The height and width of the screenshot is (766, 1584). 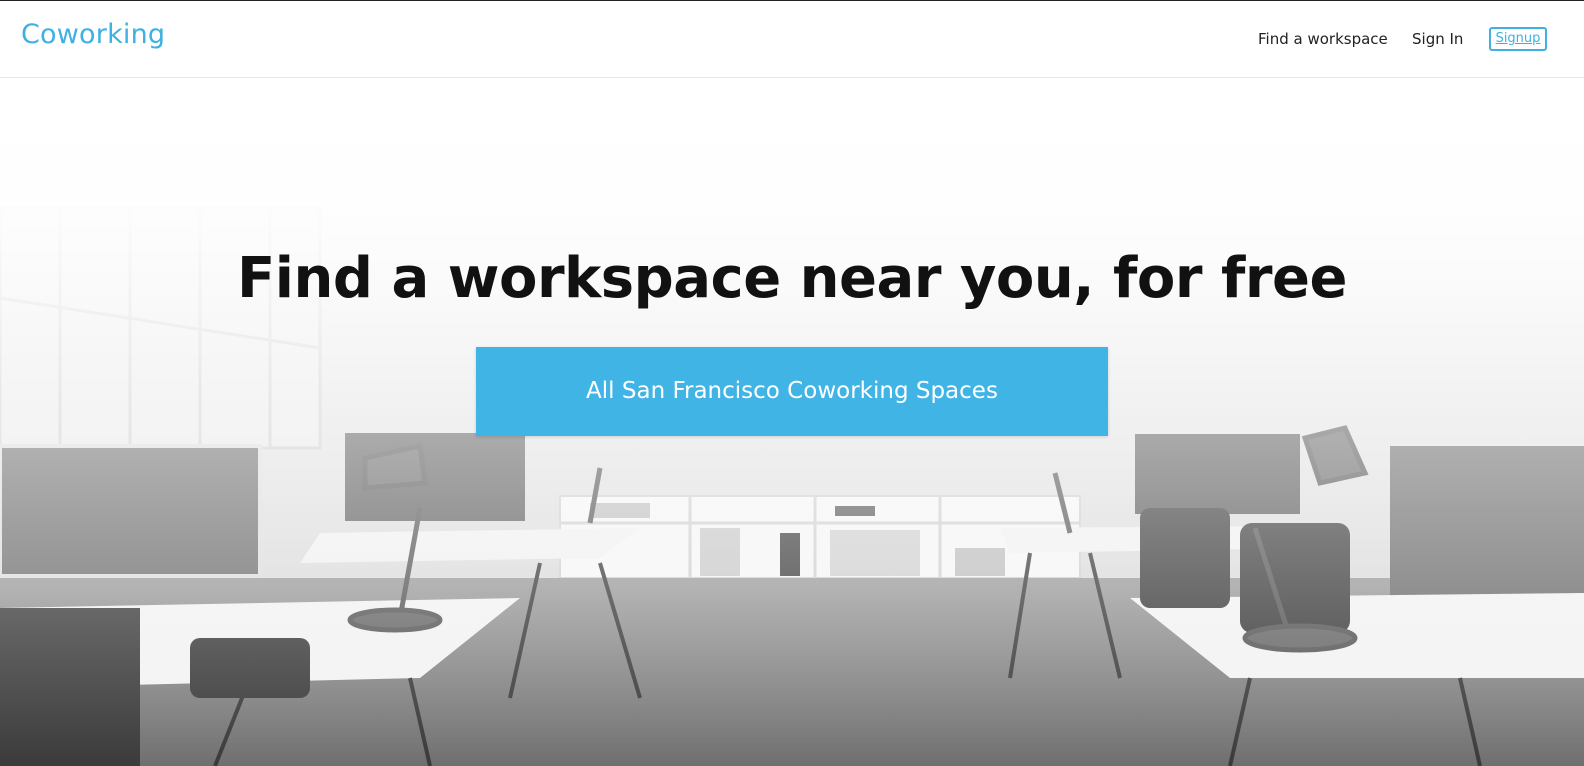 I want to click on nav-signup-button: Signup, so click(x=1518, y=39).